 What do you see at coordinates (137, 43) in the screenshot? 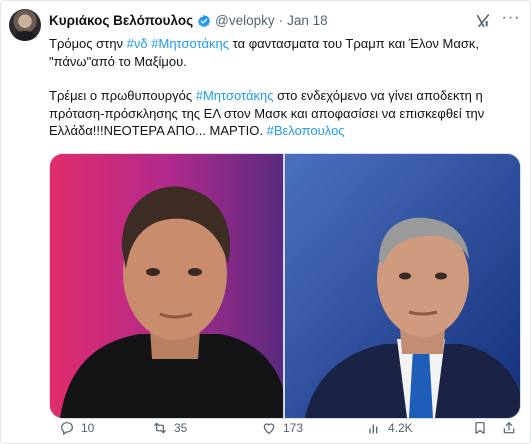
I see `hashtag-nd: #νδ` at bounding box center [137, 43].